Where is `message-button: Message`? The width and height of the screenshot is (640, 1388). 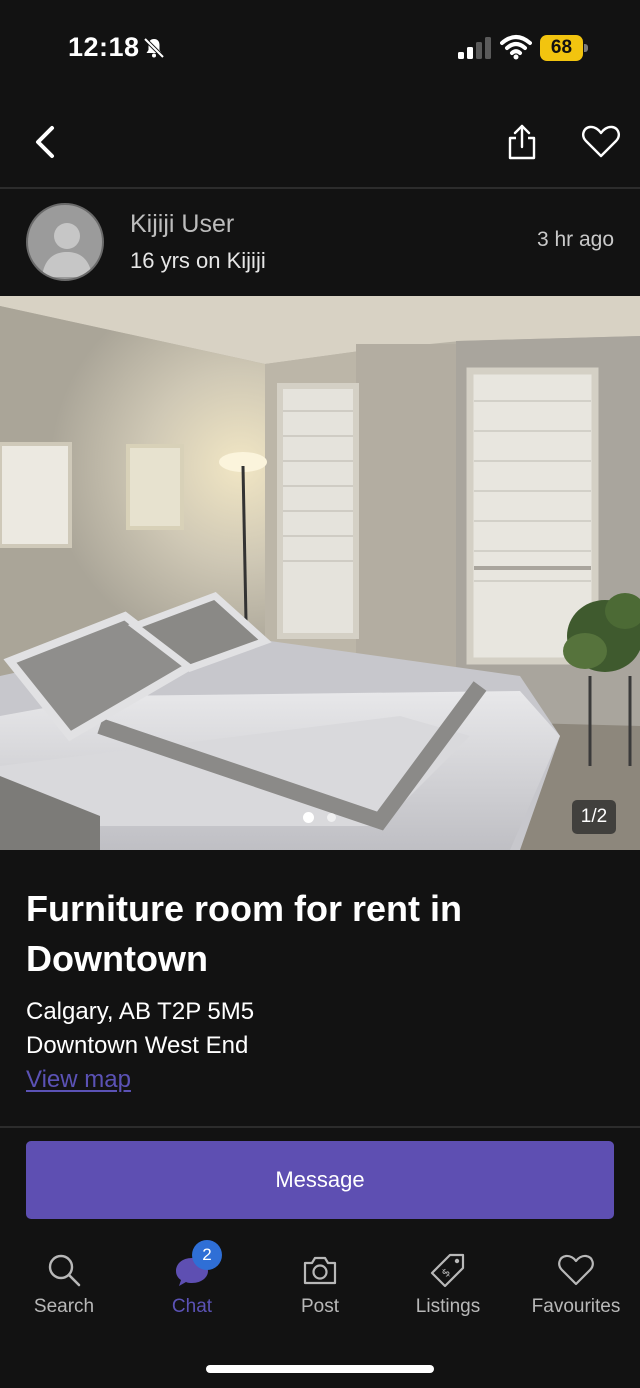 message-button: Message is located at coordinates (320, 1180).